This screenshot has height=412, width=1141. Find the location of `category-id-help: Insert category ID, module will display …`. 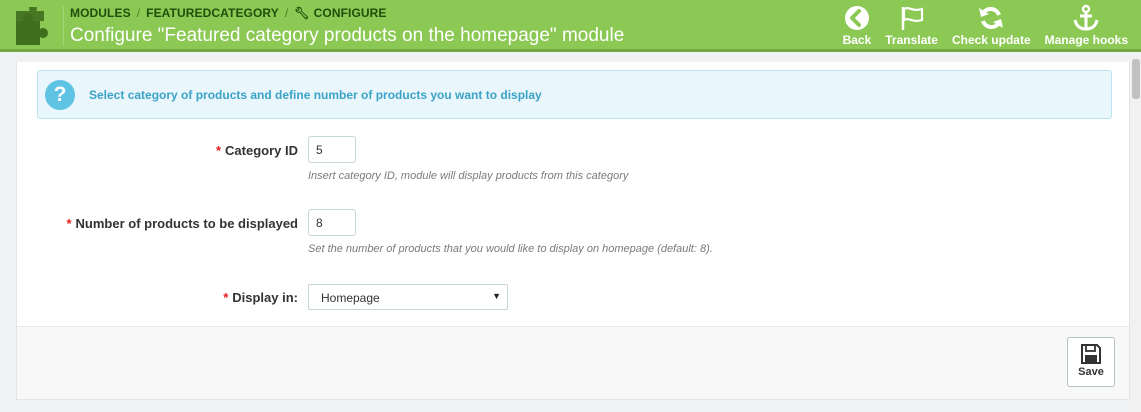

category-id-help: Insert category ID, module will display … is located at coordinates (468, 176).